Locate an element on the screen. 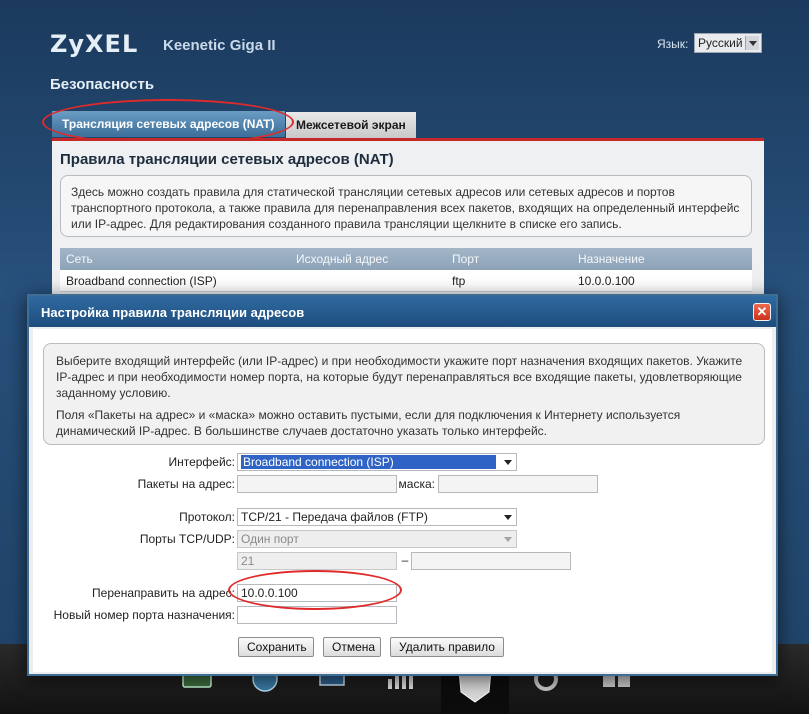 The width and height of the screenshot is (809, 714). interface-select: Broadband connection (ISP) is located at coordinates (377, 462).